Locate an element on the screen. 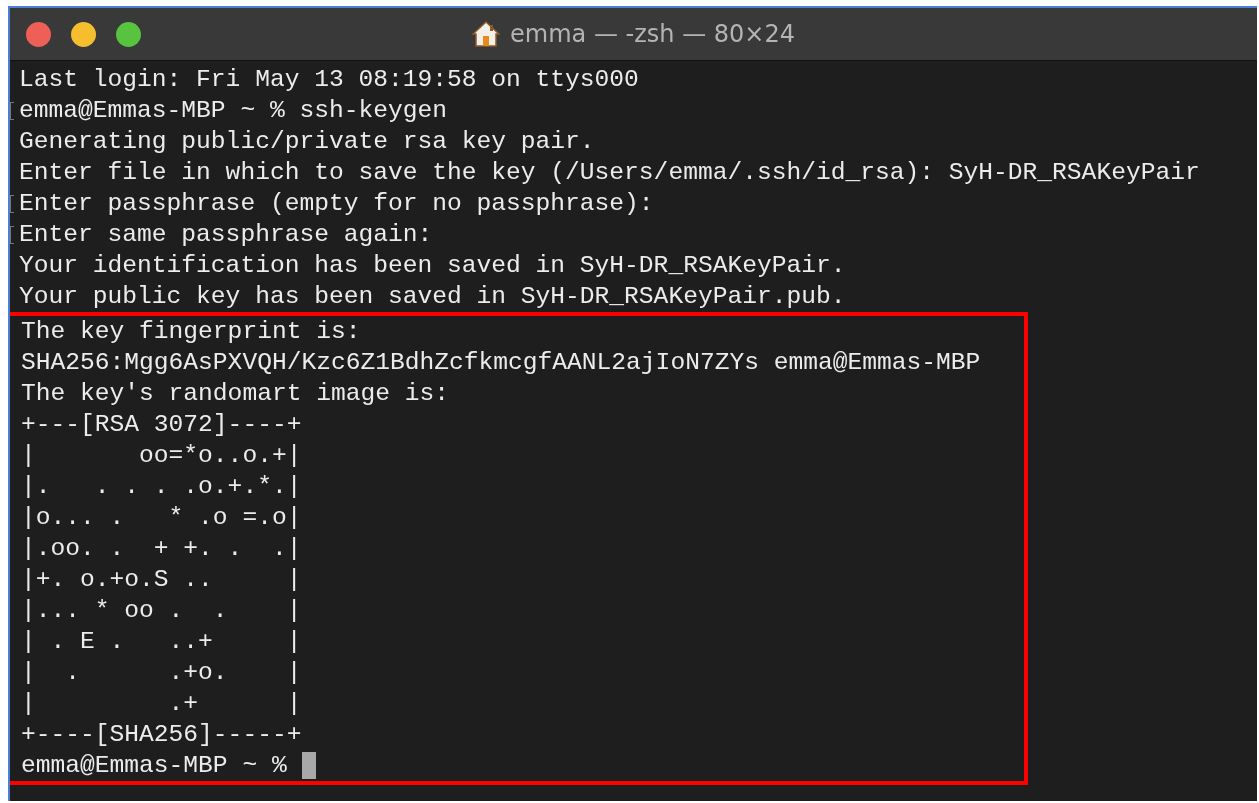 This screenshot has height=803, width=1259. house-icon is located at coordinates (486, 34).